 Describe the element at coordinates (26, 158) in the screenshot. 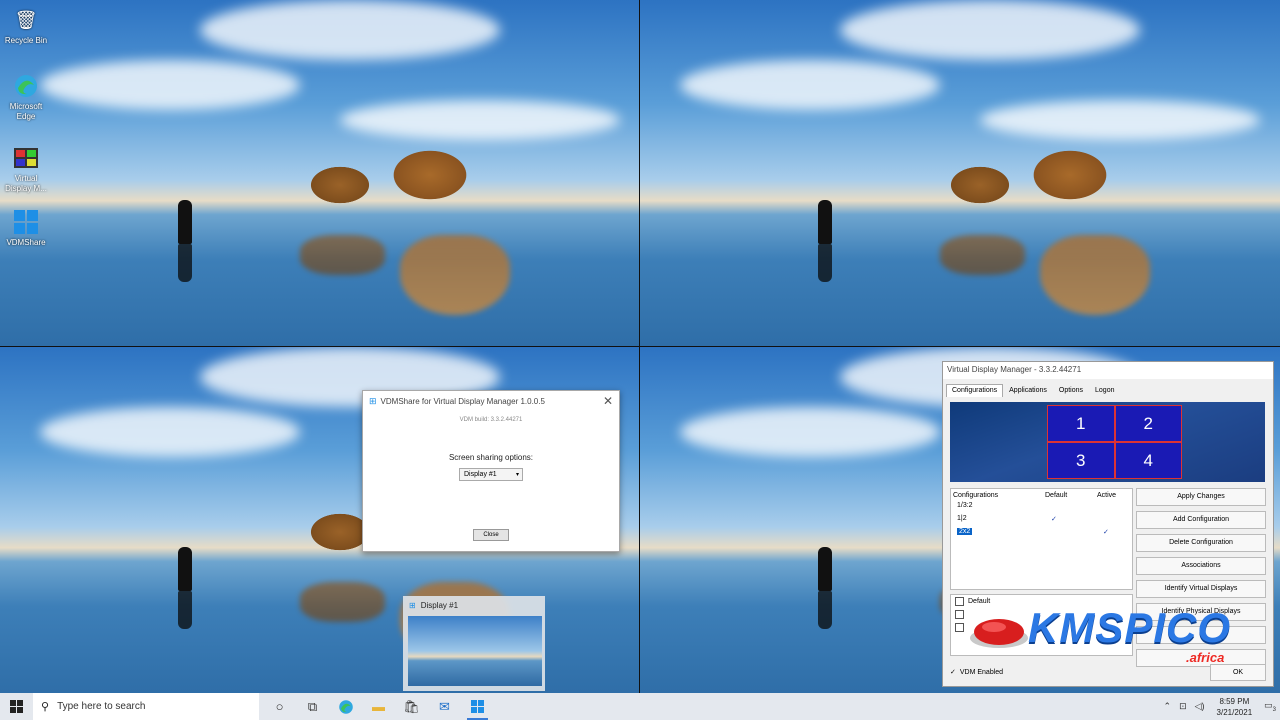

I see `virtual-display-manager-icon` at that location.